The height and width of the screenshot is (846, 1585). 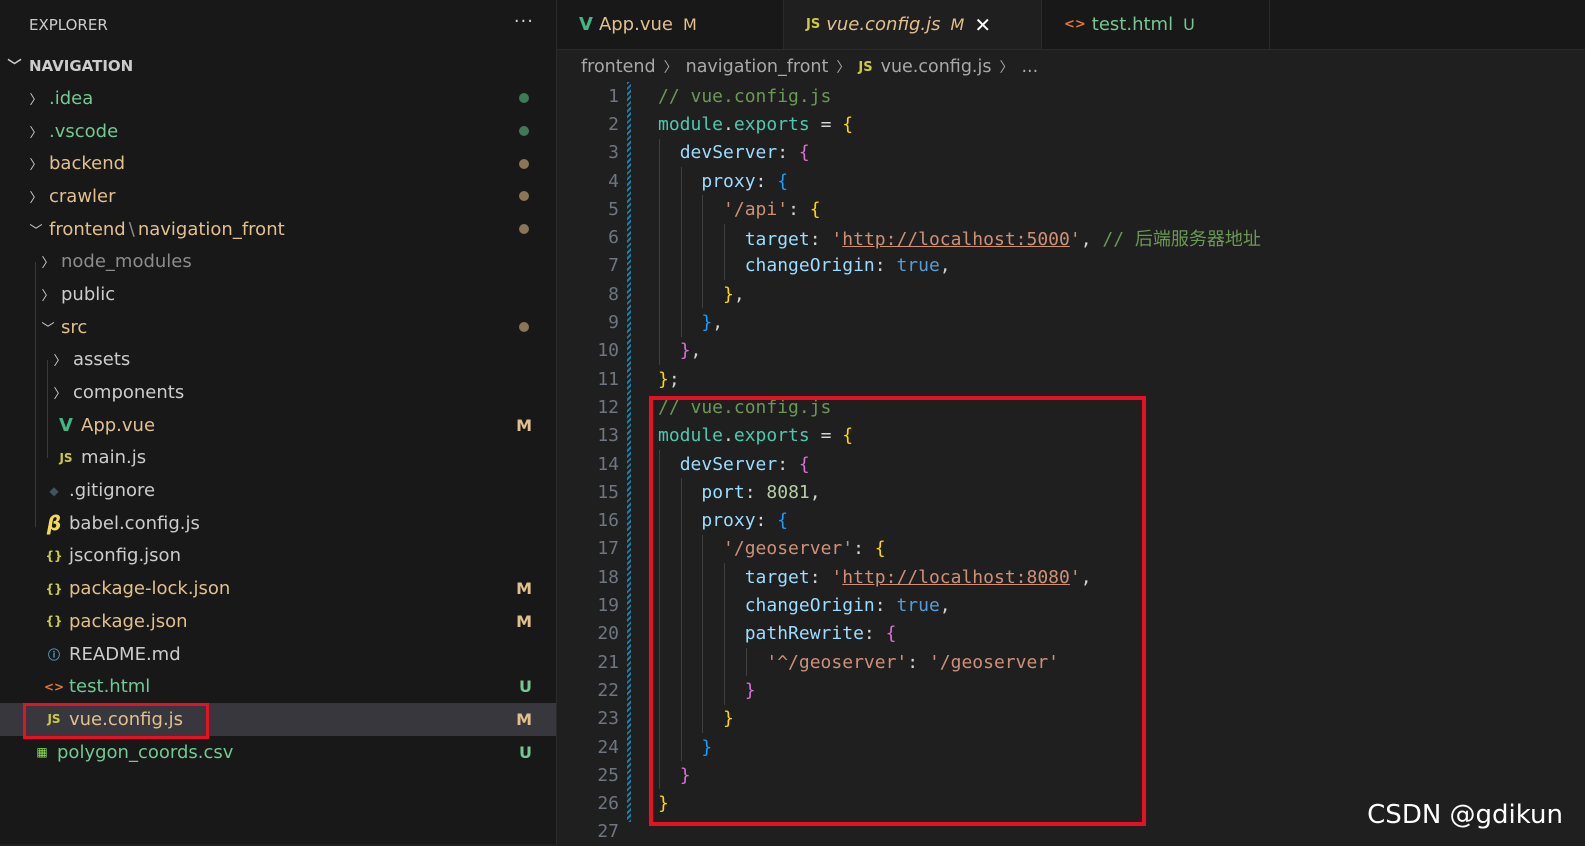 I want to click on more-actions-icon: ···, so click(x=524, y=21).